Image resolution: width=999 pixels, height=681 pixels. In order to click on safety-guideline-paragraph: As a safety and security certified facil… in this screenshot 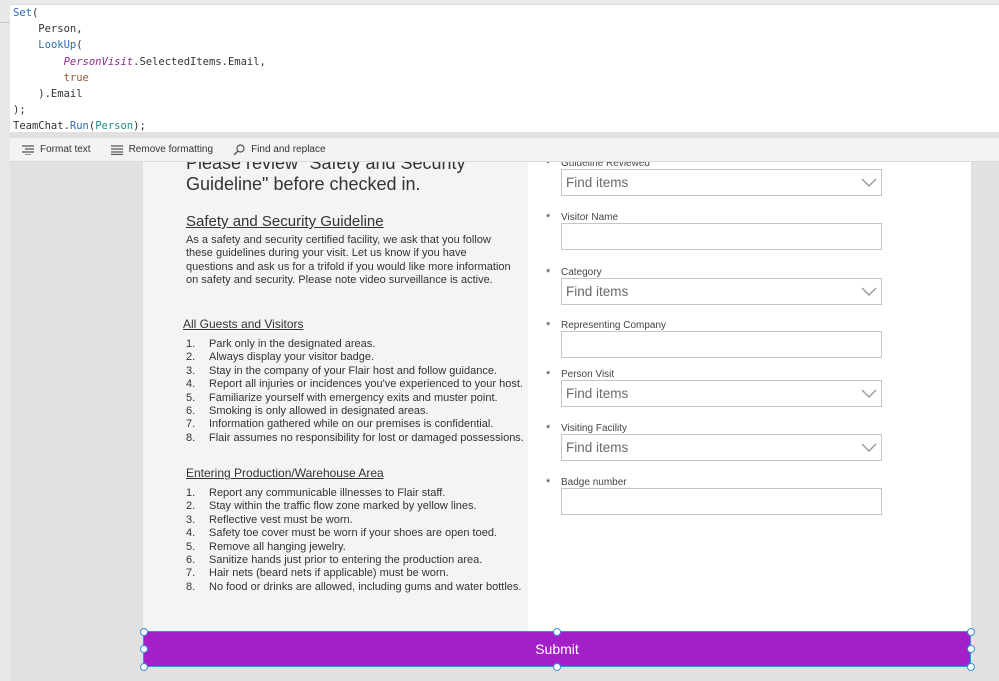, I will do `click(348, 260)`.